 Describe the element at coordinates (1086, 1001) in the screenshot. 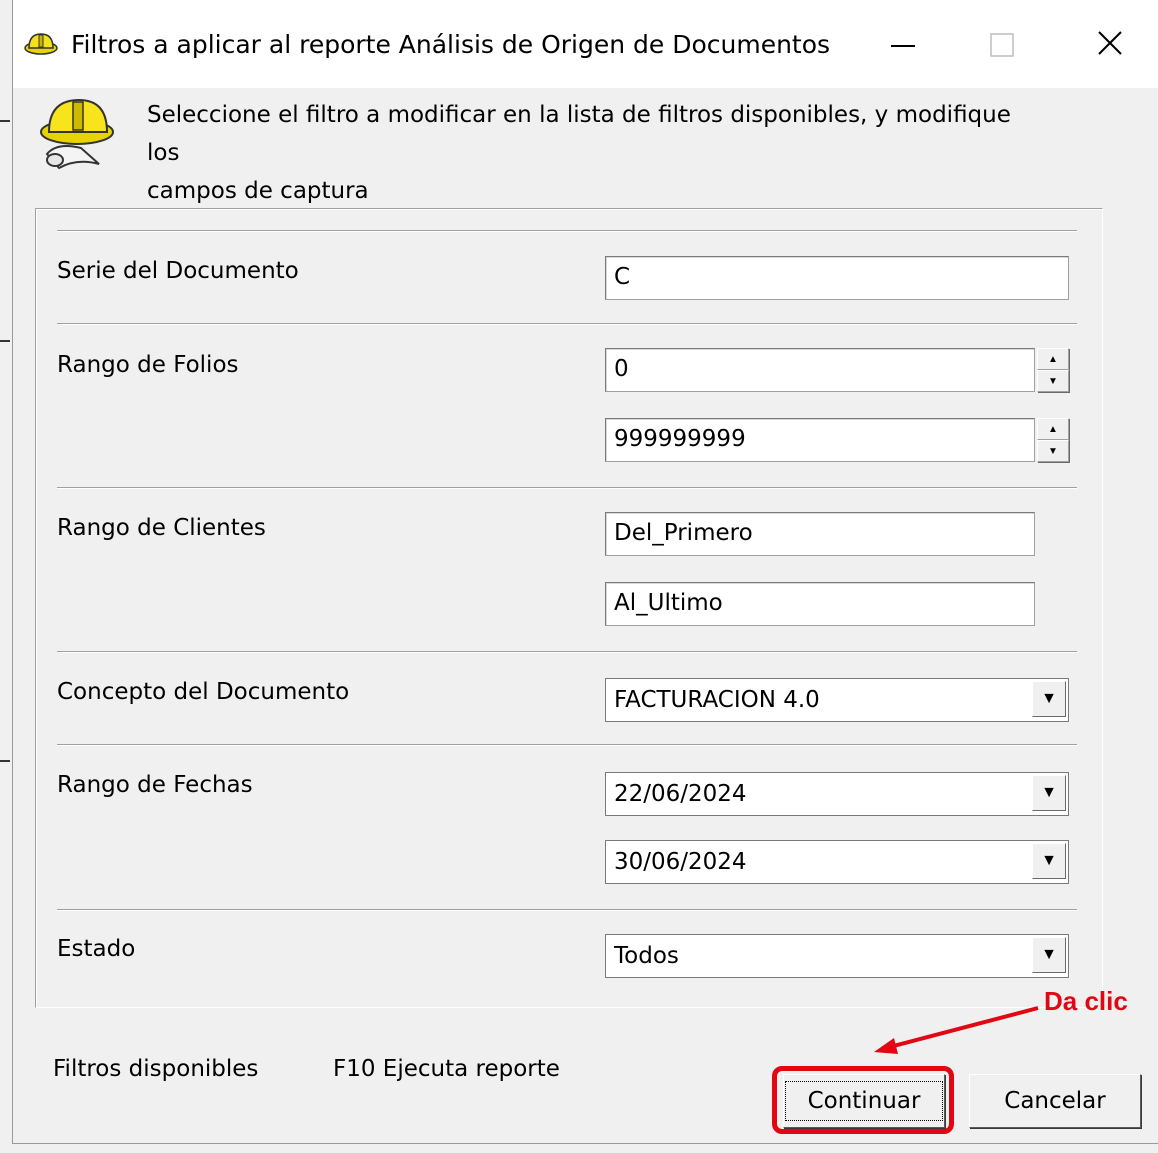

I see `click-annotation: Da clic` at that location.